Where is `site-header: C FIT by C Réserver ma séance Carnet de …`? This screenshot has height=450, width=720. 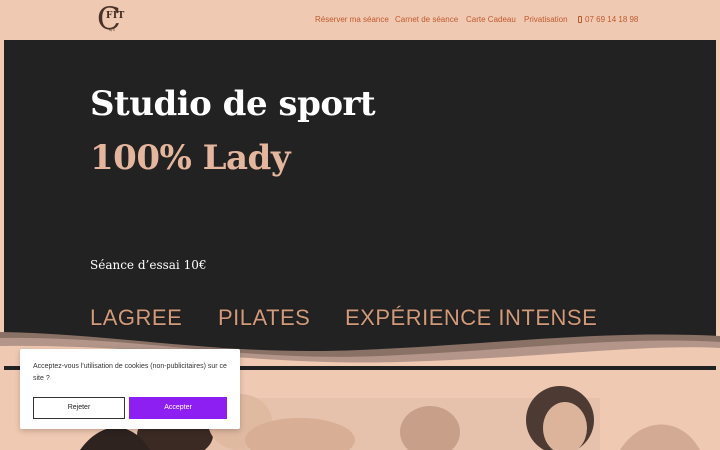
site-header: C FIT by C Réserver ma séance Carnet de … is located at coordinates (360, 20).